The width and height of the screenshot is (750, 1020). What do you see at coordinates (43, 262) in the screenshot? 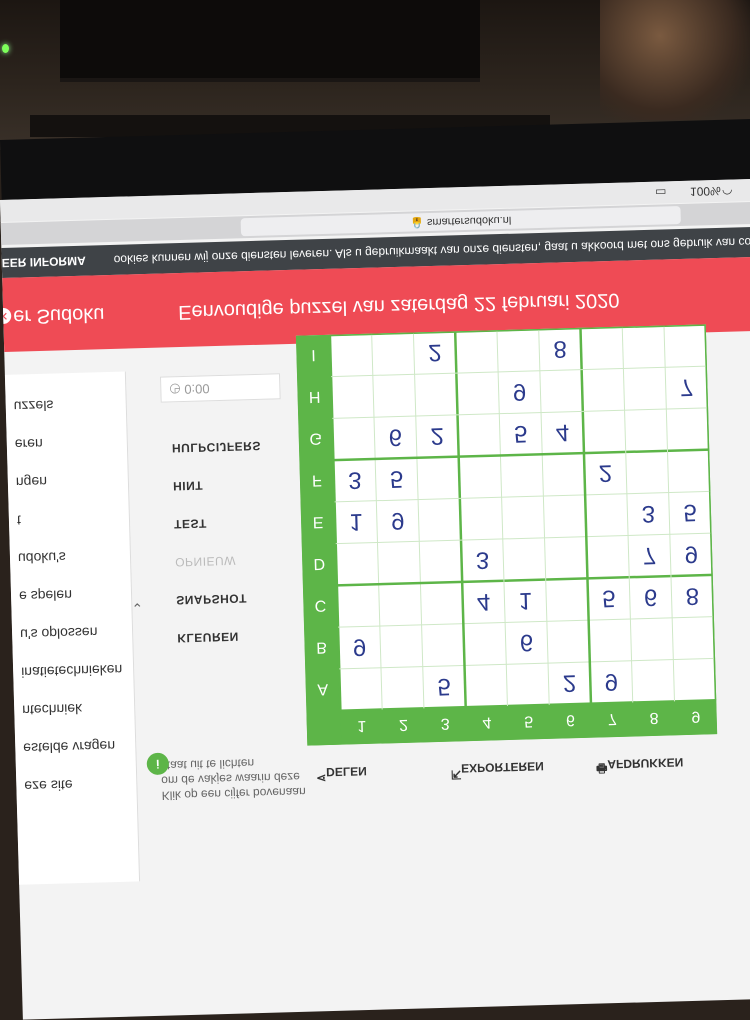
I see `cookie-more-link: MEER INFORMA` at bounding box center [43, 262].